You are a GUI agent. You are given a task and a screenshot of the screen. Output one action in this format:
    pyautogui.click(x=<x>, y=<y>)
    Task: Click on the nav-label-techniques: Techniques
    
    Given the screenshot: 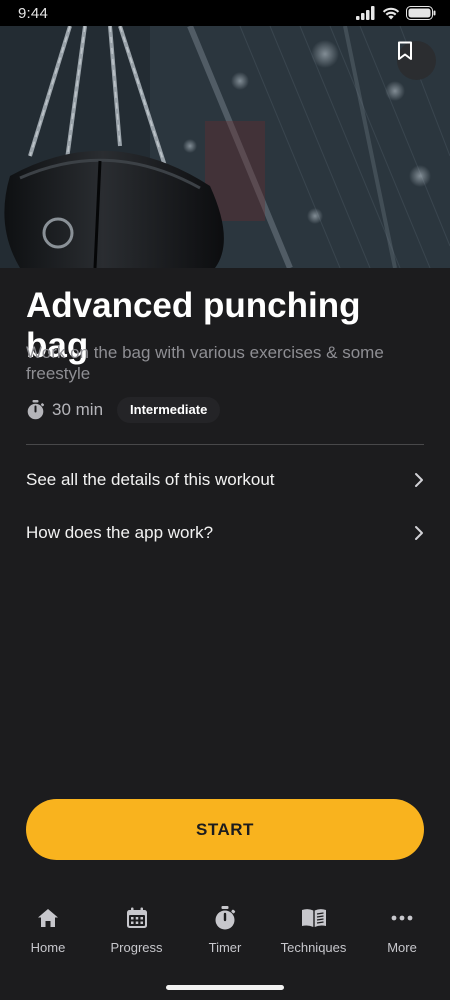 What is the action you would take?
    pyautogui.click(x=313, y=947)
    